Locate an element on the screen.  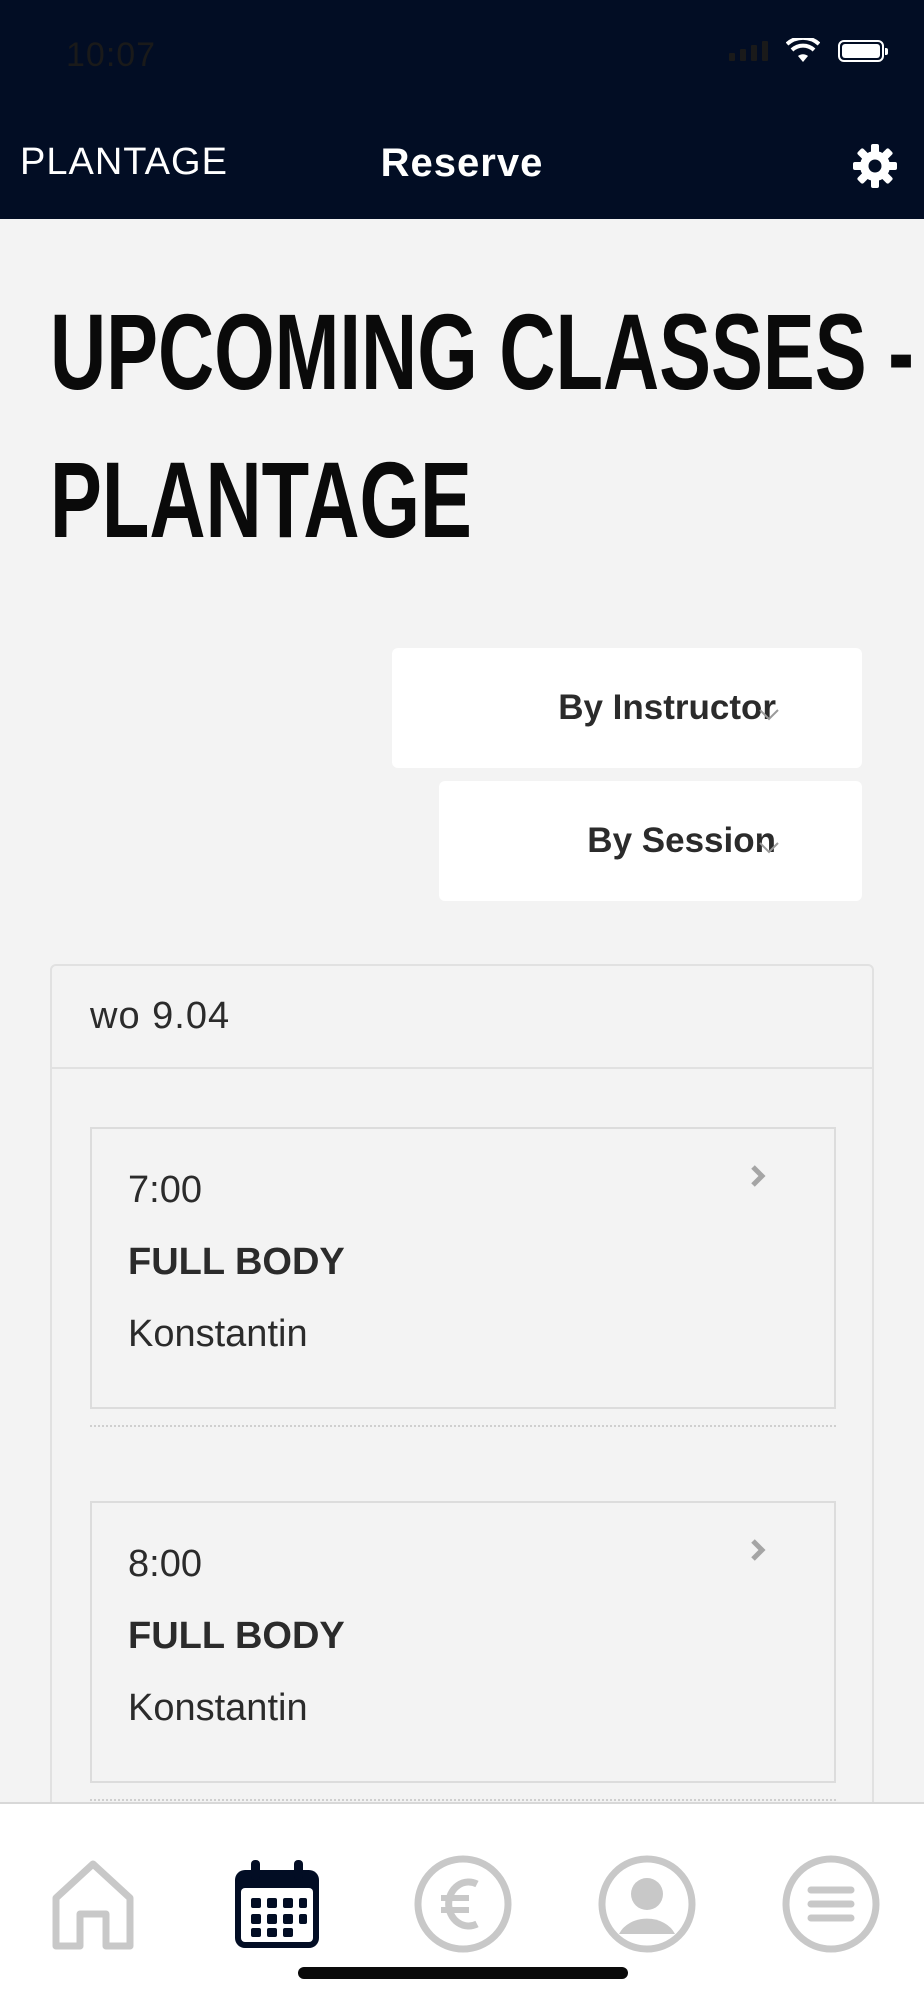
status-time: 10:07 is located at coordinates (111, 55).